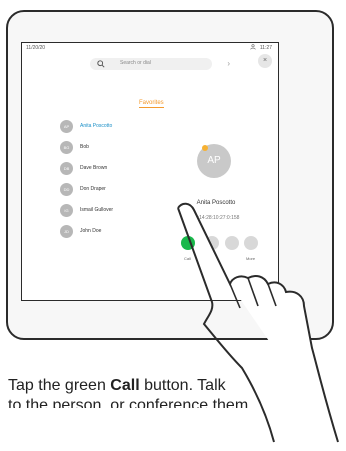  Describe the element at coordinates (253, 47) in the screenshot. I see `person-icon` at that location.